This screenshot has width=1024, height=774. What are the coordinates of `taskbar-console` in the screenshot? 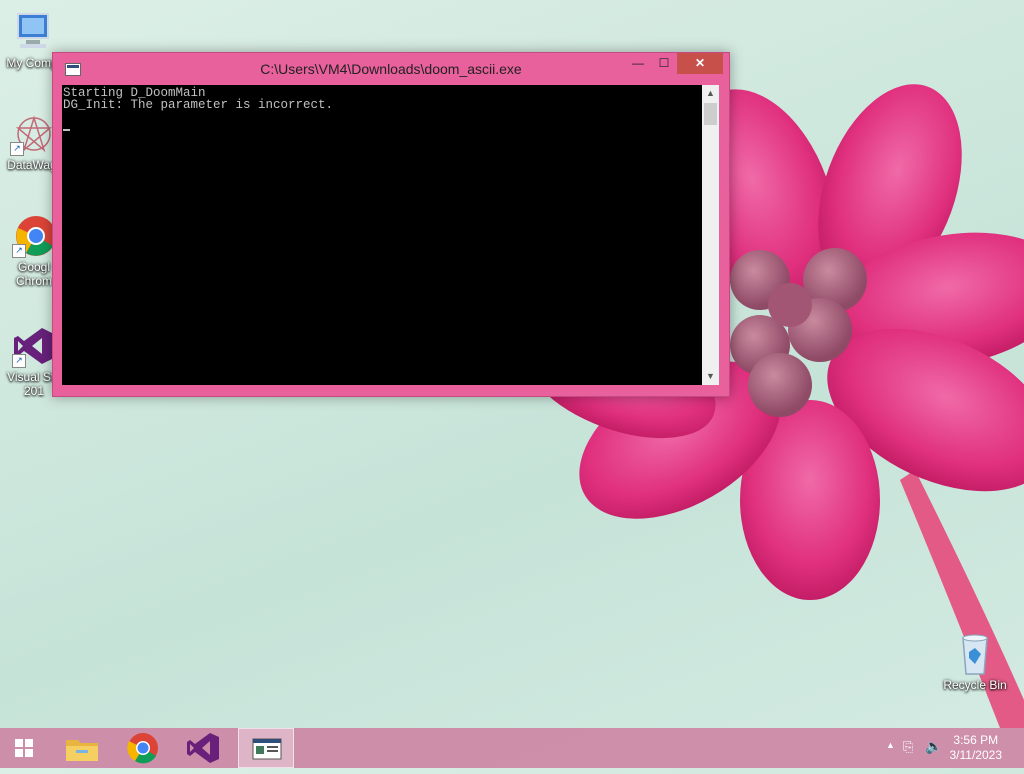 It's located at (266, 748).